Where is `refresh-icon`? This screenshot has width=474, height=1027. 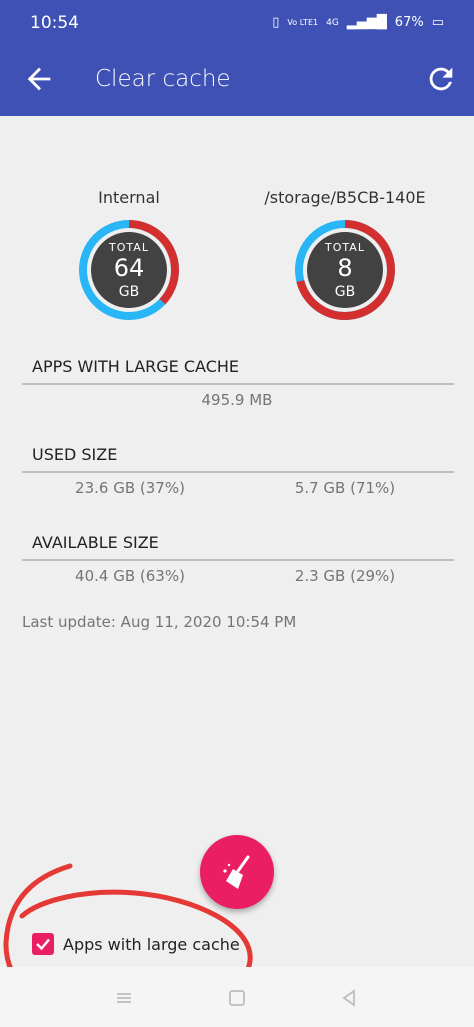
refresh-icon is located at coordinates (441, 79).